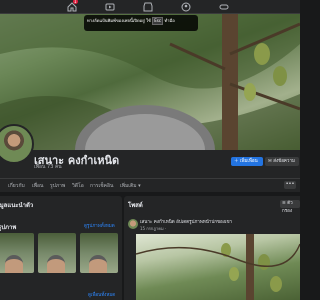 This screenshot has height=300, width=320. Describe the element at coordinates (290, 207) in the screenshot. I see `filter-button: ≡ ตัวกรอง` at that location.